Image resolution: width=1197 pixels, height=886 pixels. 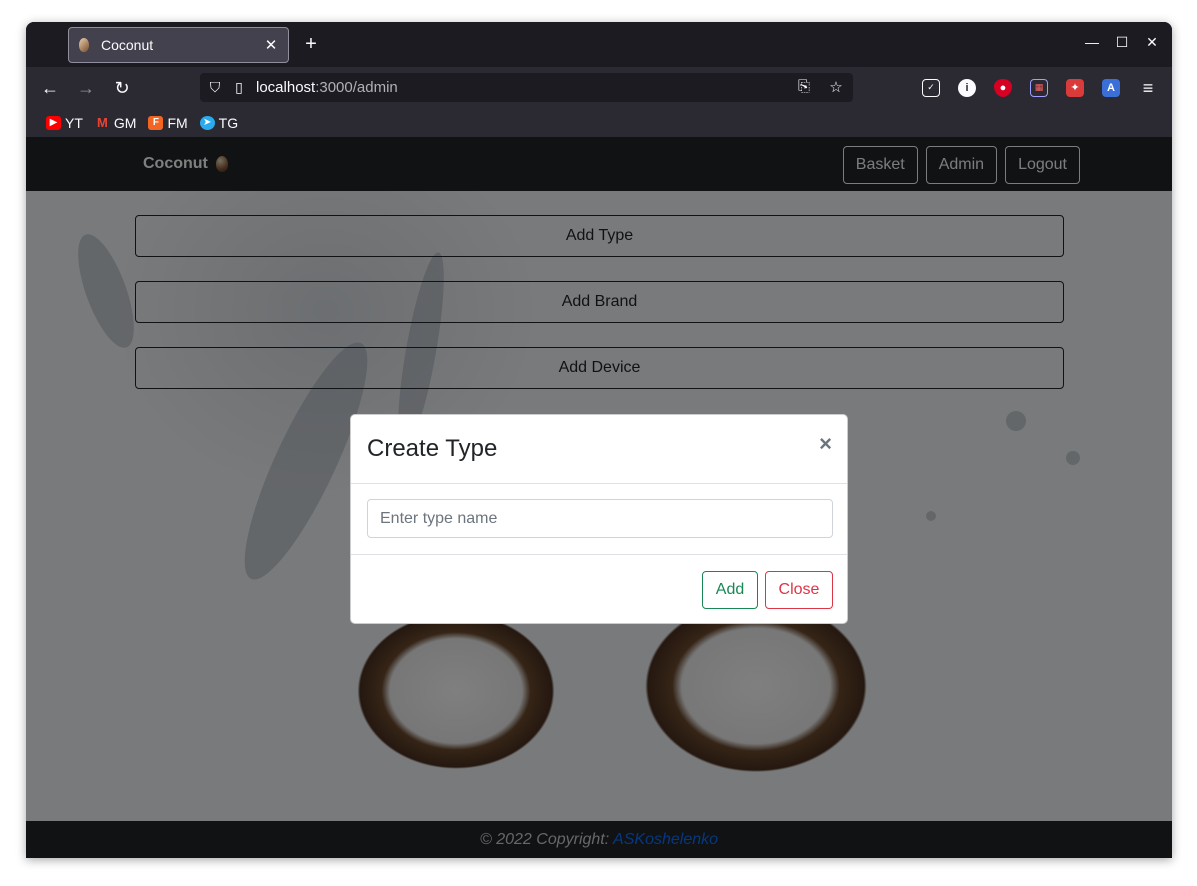 I want to click on browser-tab: Coconut ✕, so click(x=178, y=45).